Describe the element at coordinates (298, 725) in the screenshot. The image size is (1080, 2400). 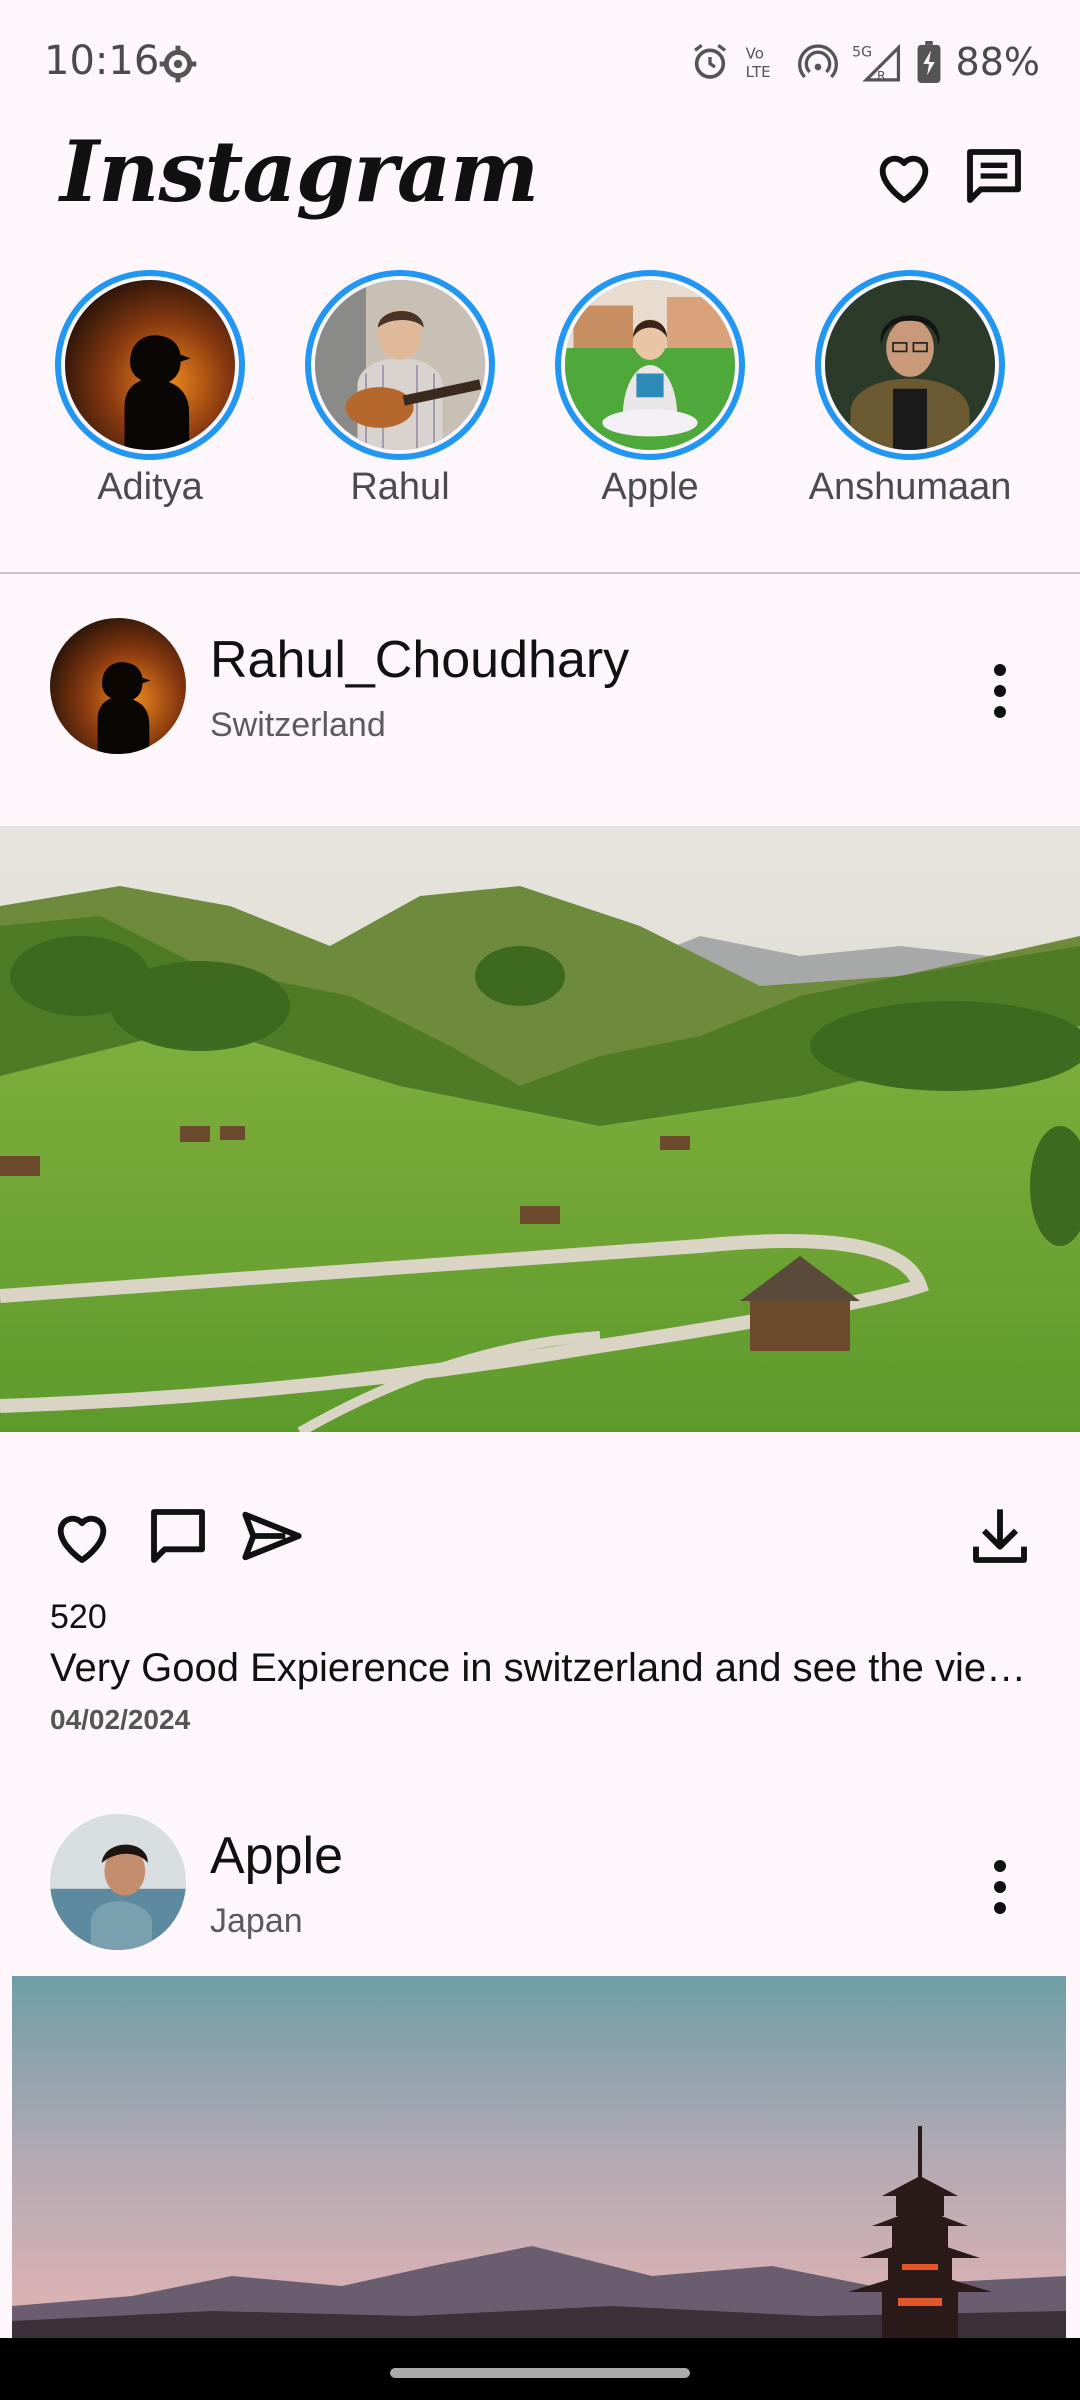
I see `post-location: Switzerland` at that location.